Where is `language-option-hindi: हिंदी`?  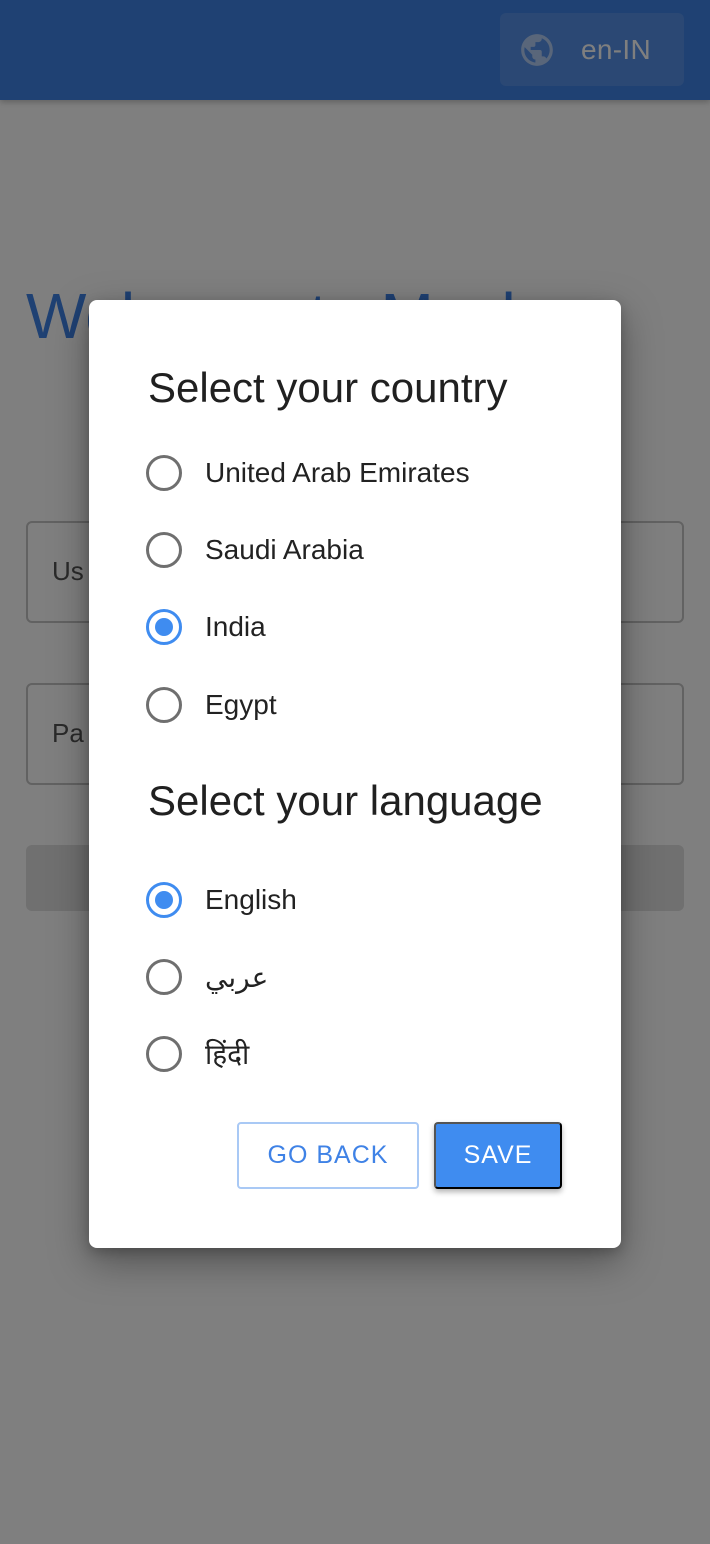 language-option-hindi: हिंदी is located at coordinates (197, 1054).